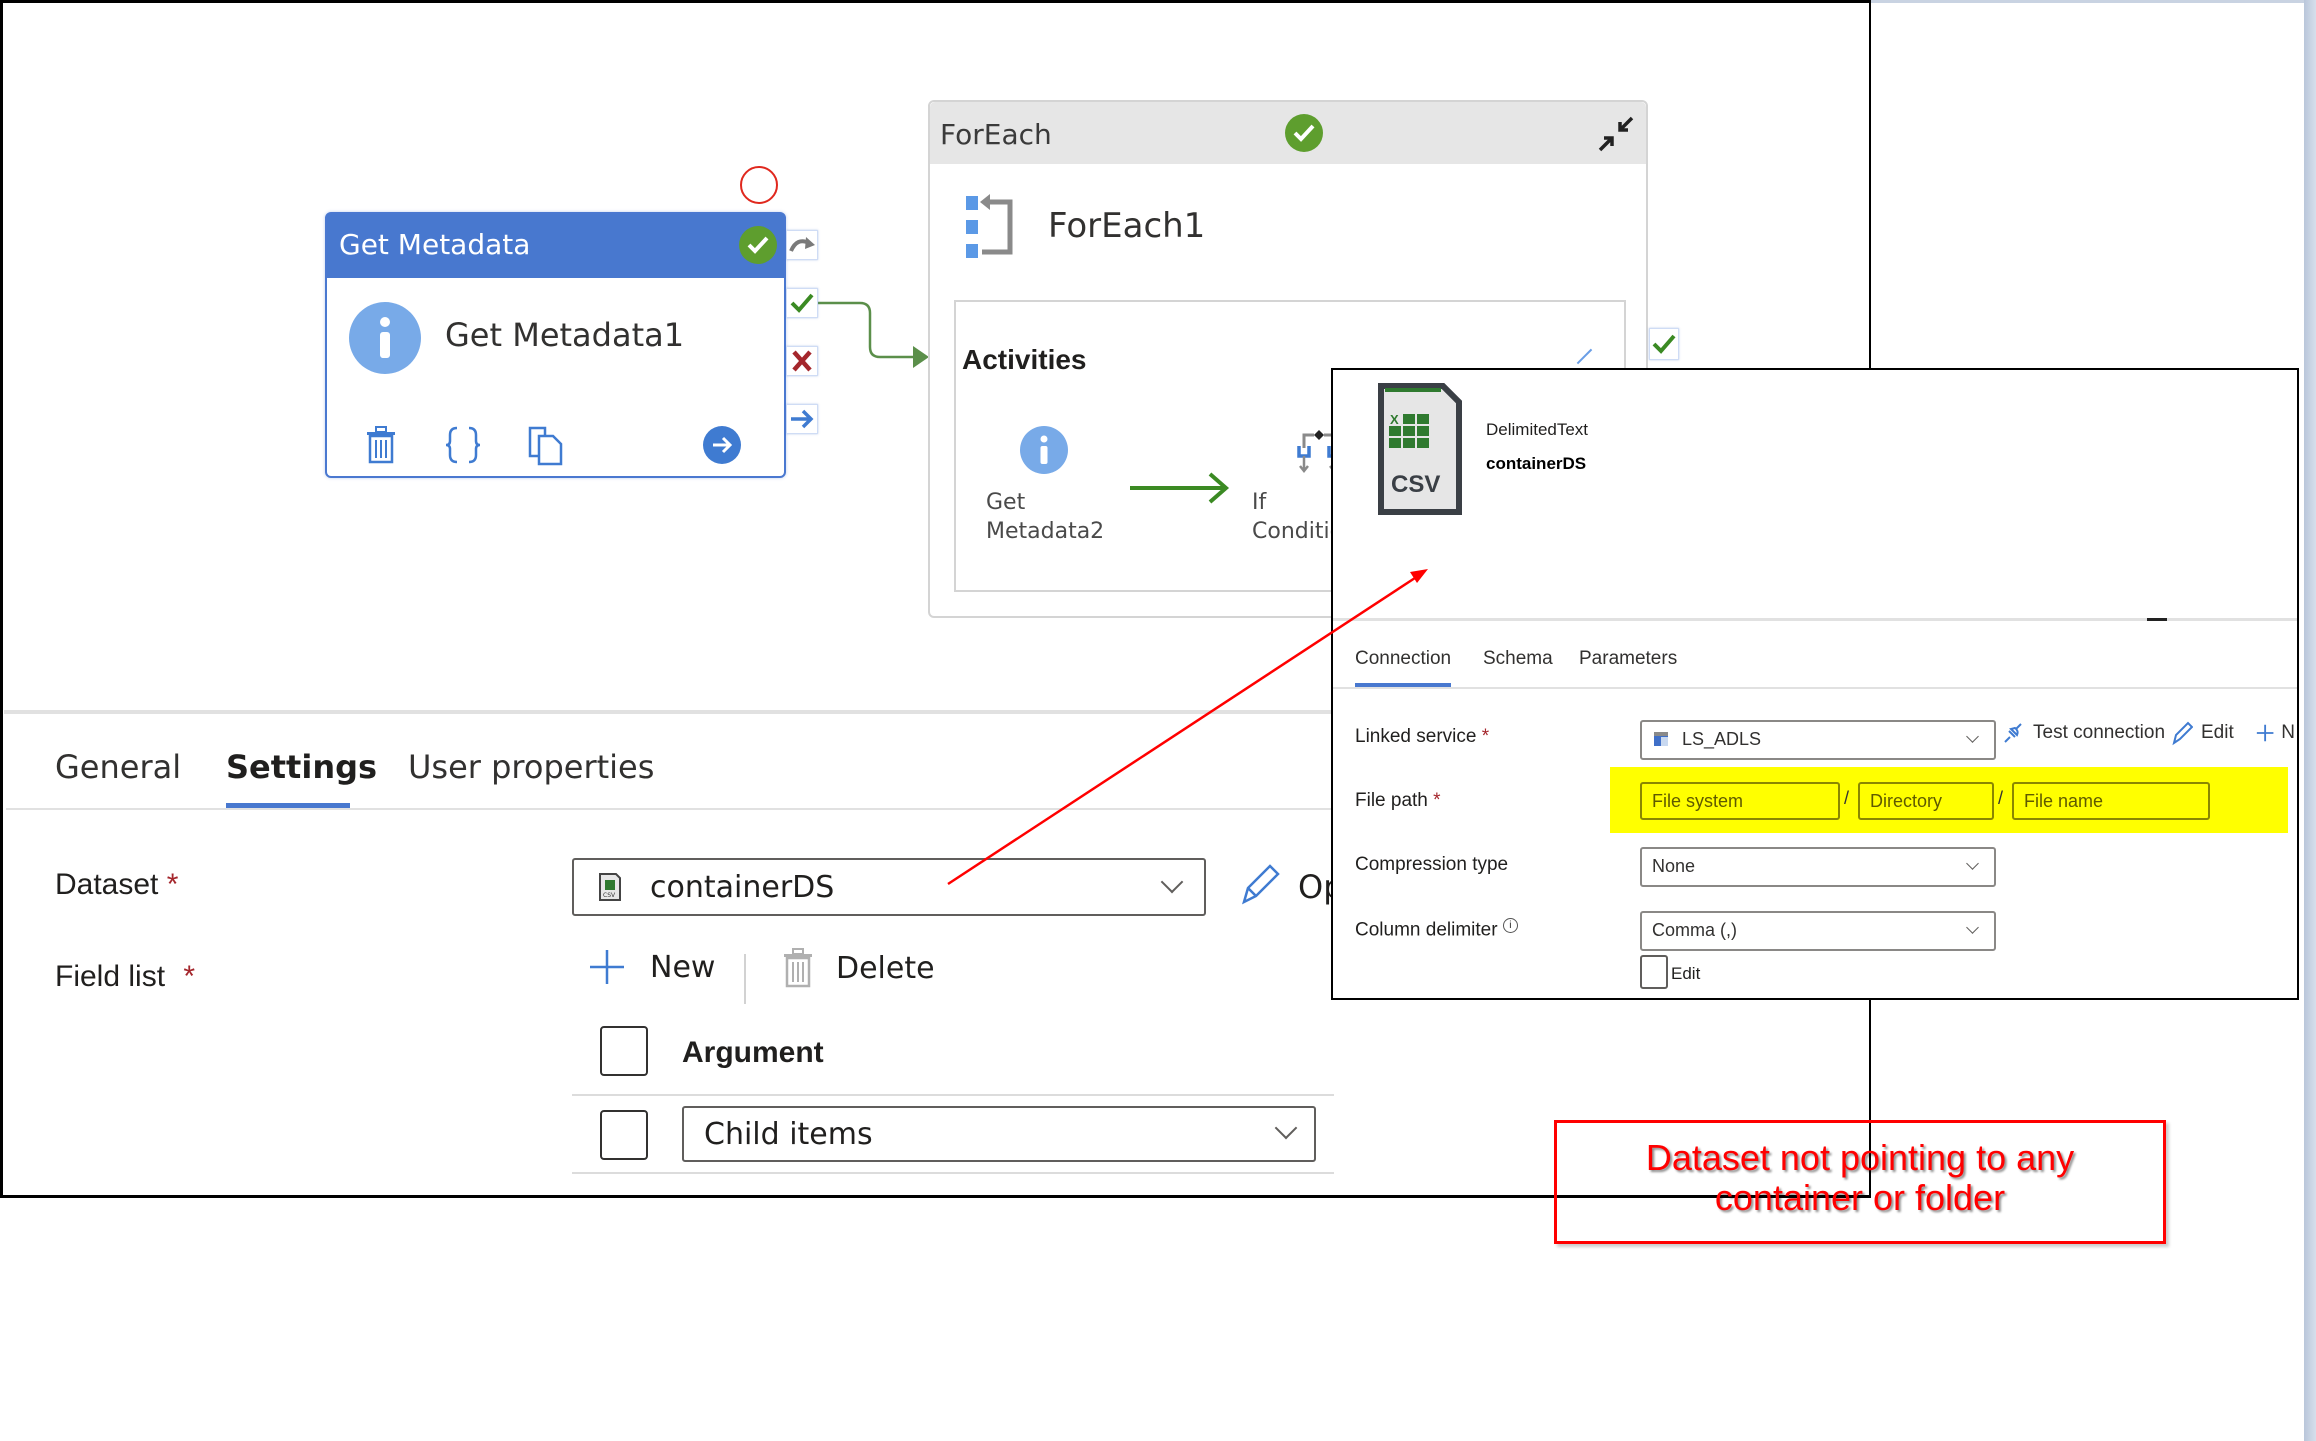  What do you see at coordinates (2083, 733) in the screenshot?
I see `test-connection-button: Test connection` at bounding box center [2083, 733].